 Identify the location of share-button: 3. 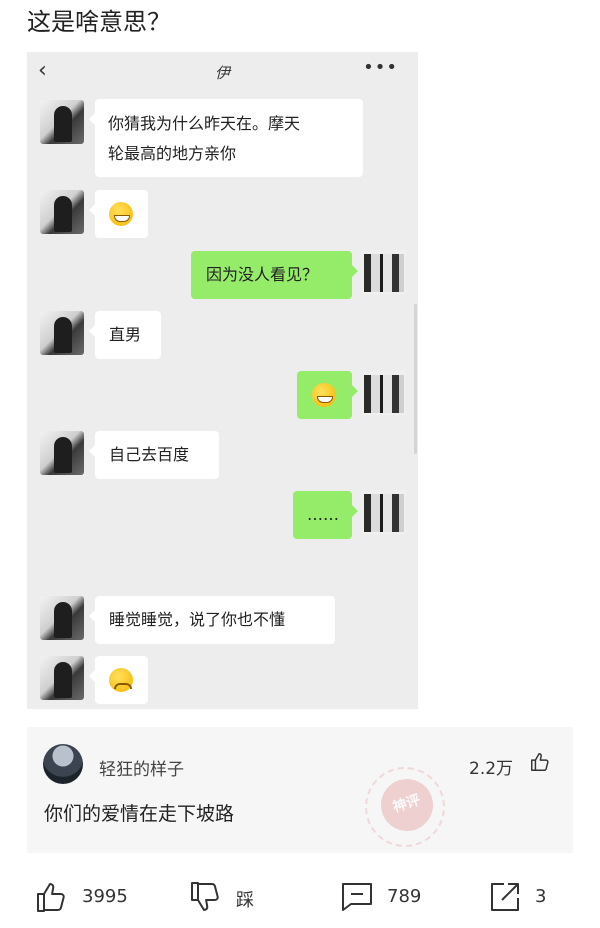
(523, 897).